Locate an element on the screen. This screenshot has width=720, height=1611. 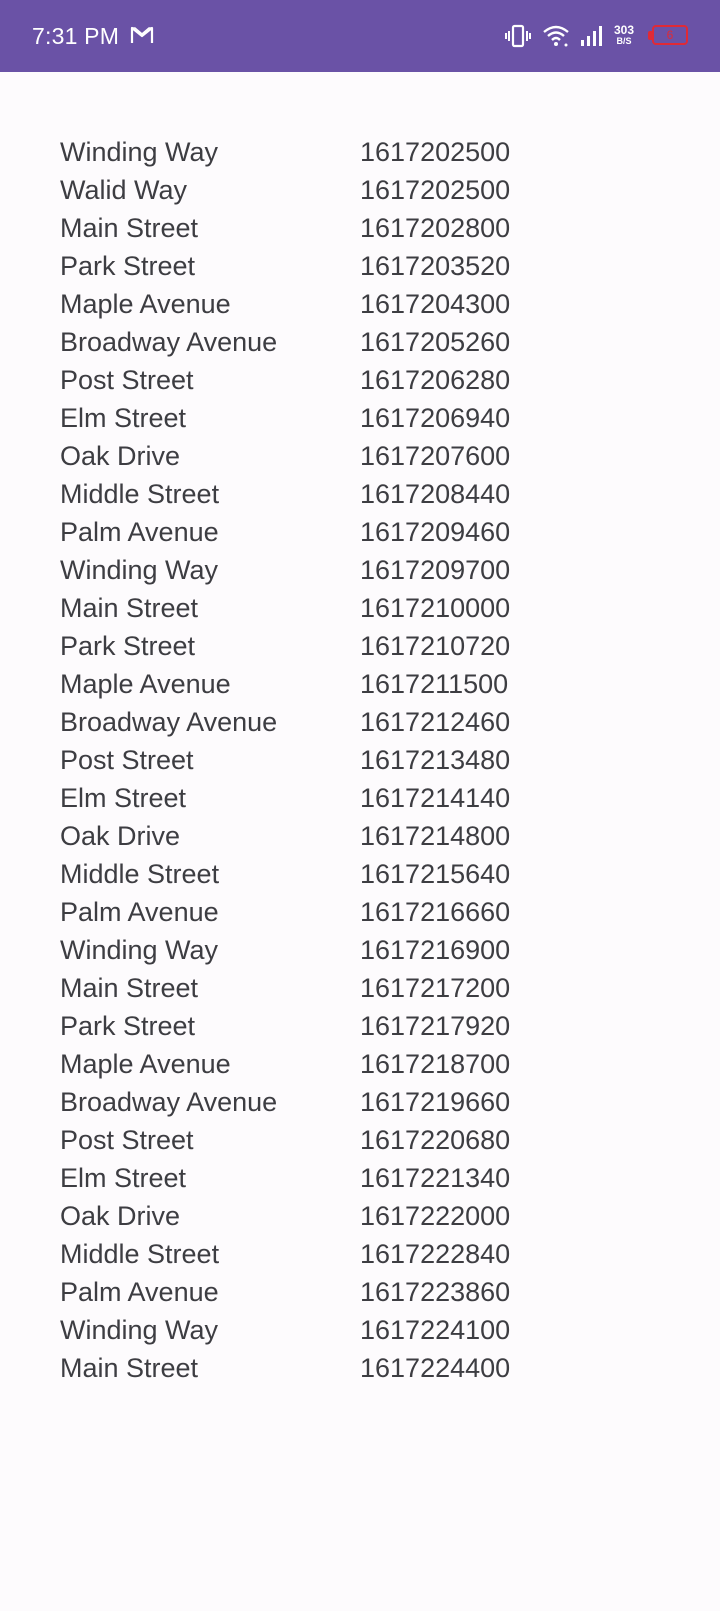
list-item: Main Street 1617210000 is located at coordinates (360, 608).